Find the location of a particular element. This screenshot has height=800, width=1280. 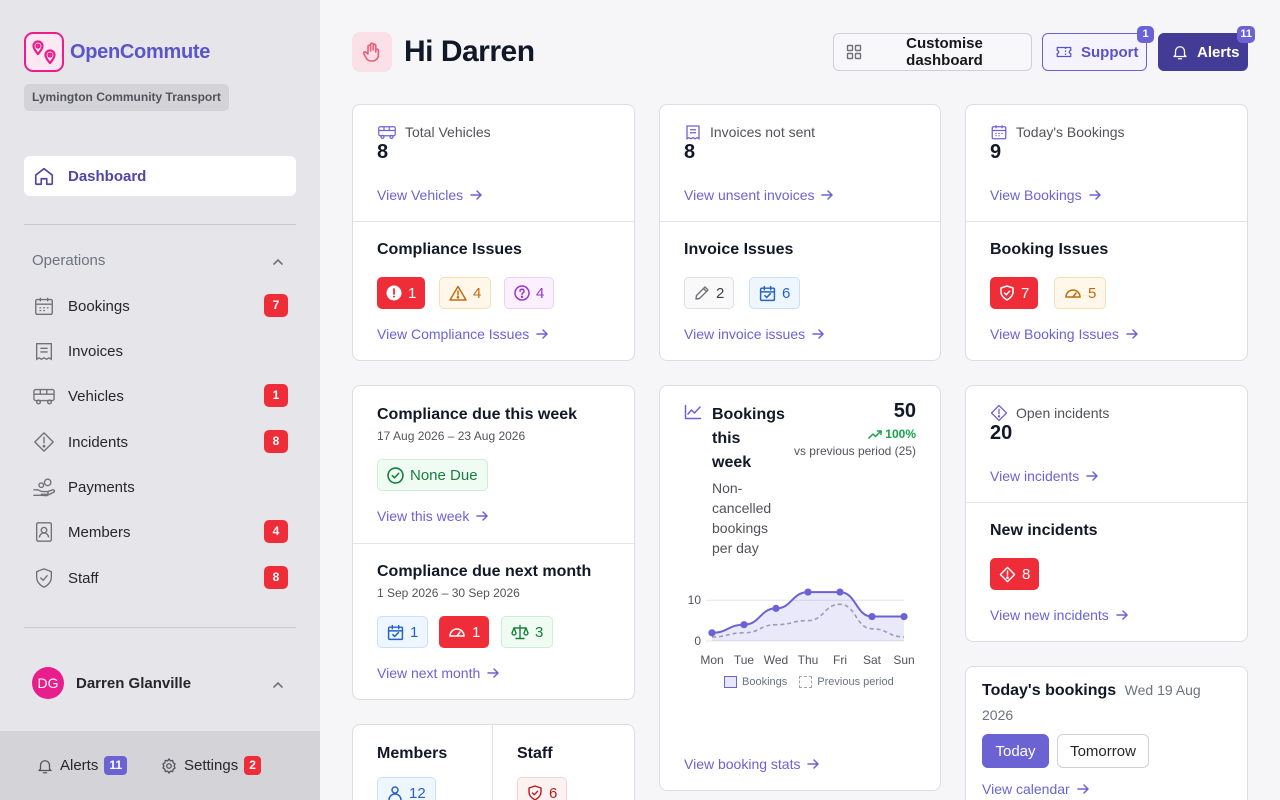

sidebar-item-staff: Staff 8 is located at coordinates (160, 578).